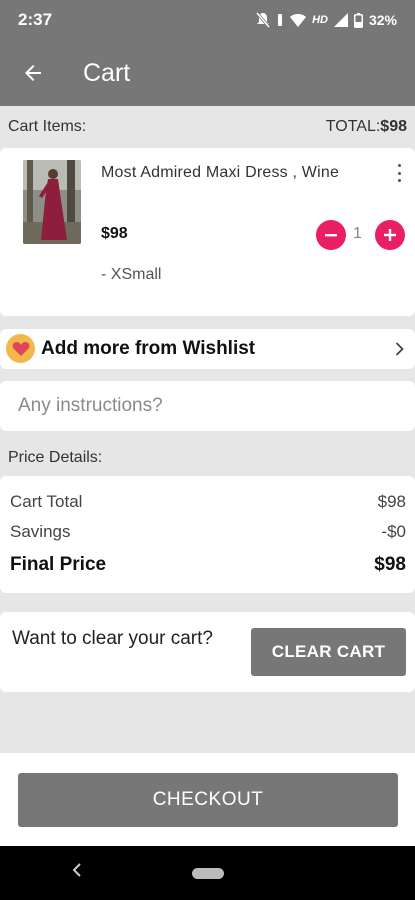 Image resolution: width=415 pixels, height=900 pixels. What do you see at coordinates (328, 652) in the screenshot?
I see `clear-cart-button: CLEAR CART` at bounding box center [328, 652].